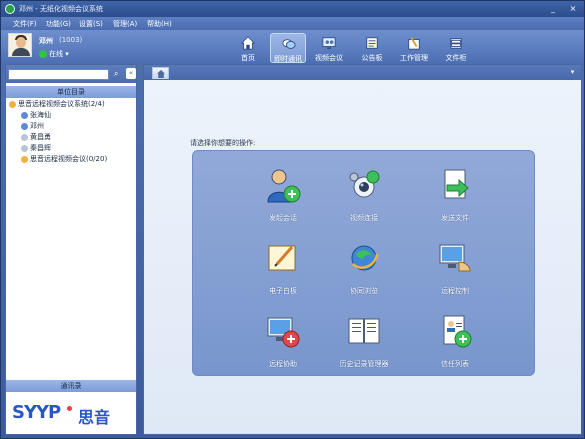 This screenshot has width=585, height=439. Describe the element at coordinates (36, 412) in the screenshot. I see `logo-text: SYYP` at that location.